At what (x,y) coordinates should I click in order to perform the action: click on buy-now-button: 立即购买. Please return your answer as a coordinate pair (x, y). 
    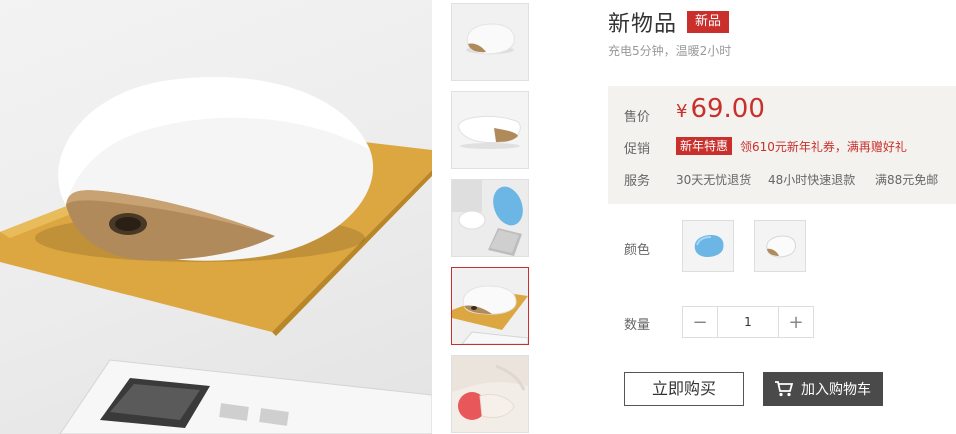
    Looking at the image, I should click on (684, 389).